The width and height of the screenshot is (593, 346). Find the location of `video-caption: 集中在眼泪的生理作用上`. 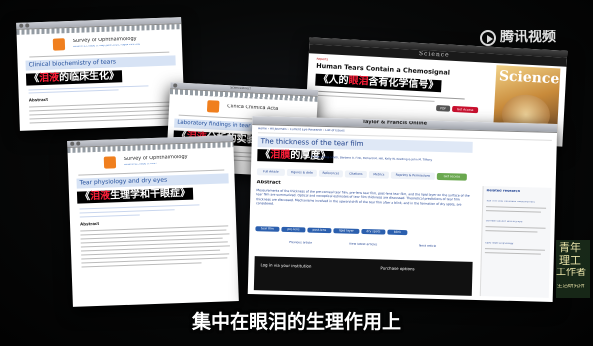

video-caption: 集中在眼泪的生理作用上 is located at coordinates (296, 322).